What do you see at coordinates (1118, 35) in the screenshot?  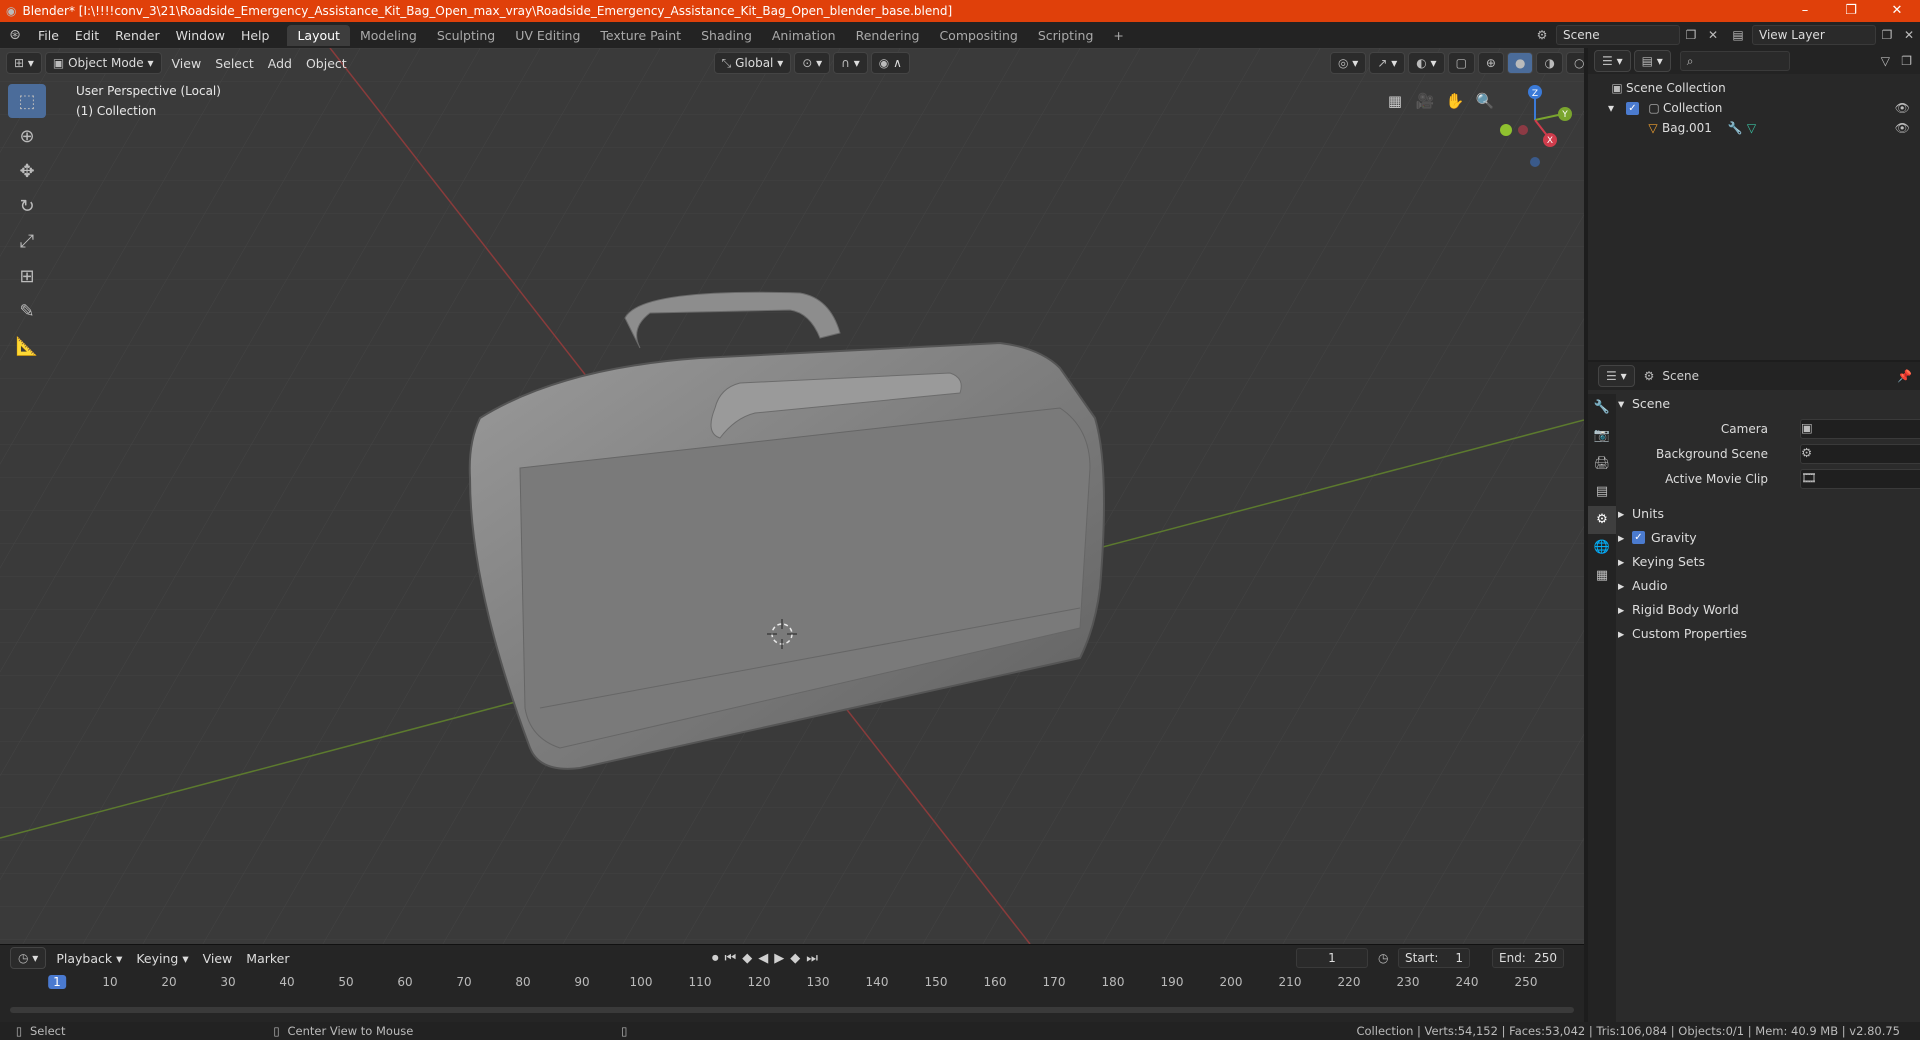 I see `add-workspace-button: +` at bounding box center [1118, 35].